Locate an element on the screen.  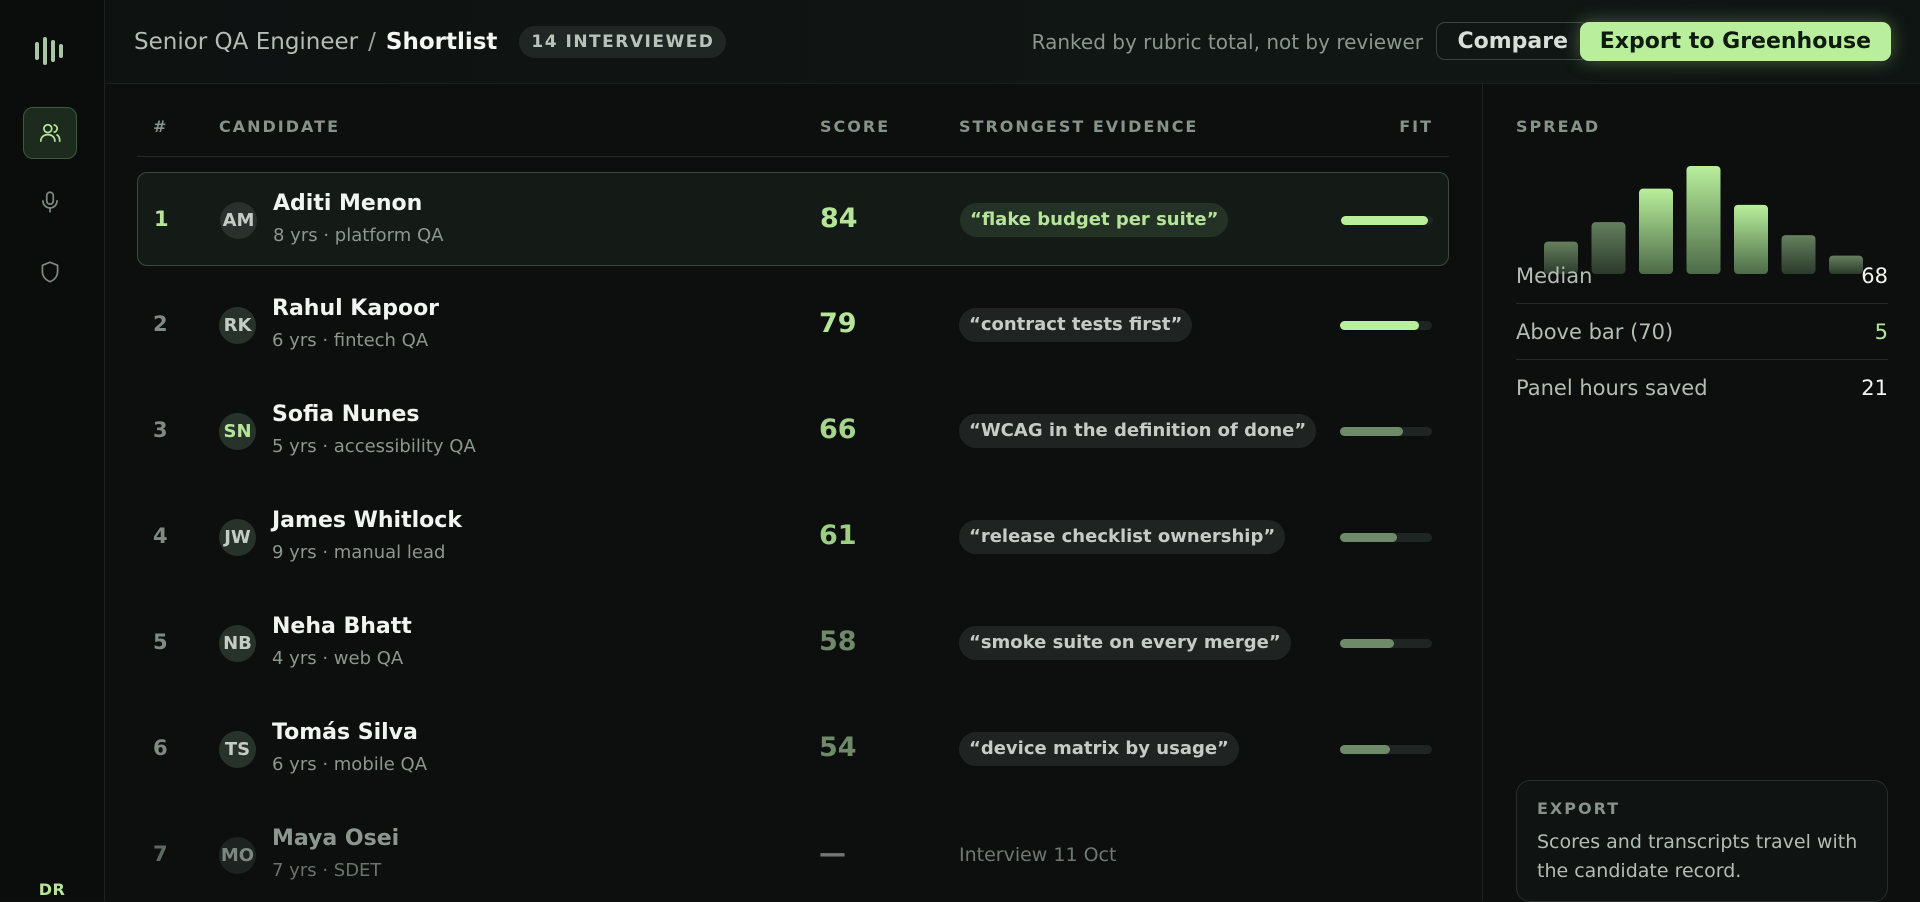
column-score: SCORE is located at coordinates (855, 126).